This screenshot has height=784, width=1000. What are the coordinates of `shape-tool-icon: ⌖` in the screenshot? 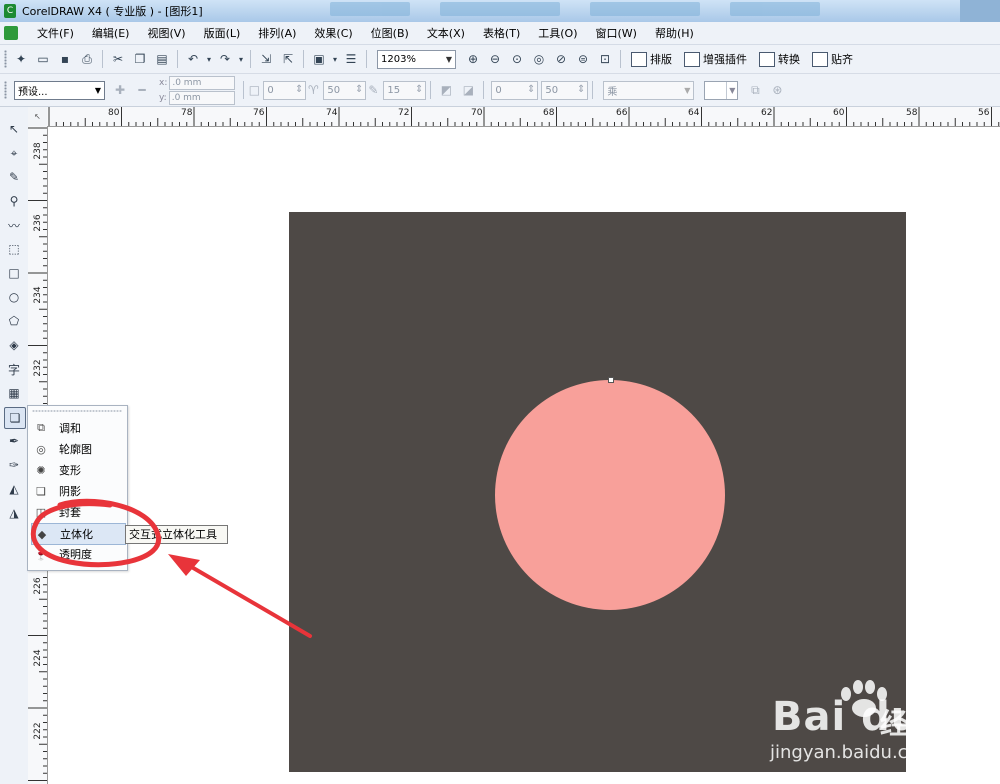 It's located at (14, 153).